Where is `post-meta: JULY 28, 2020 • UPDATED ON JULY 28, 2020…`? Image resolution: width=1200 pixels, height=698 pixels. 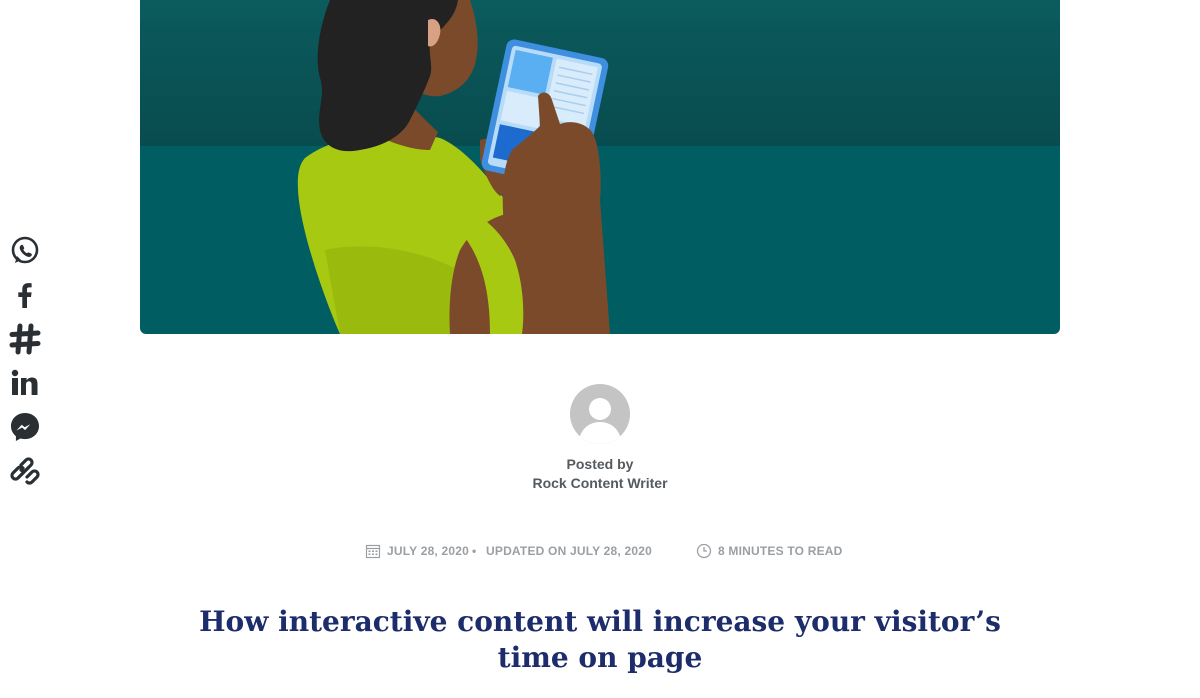 post-meta: JULY 28, 2020 • UPDATED ON JULY 28, 2020… is located at coordinates (600, 551).